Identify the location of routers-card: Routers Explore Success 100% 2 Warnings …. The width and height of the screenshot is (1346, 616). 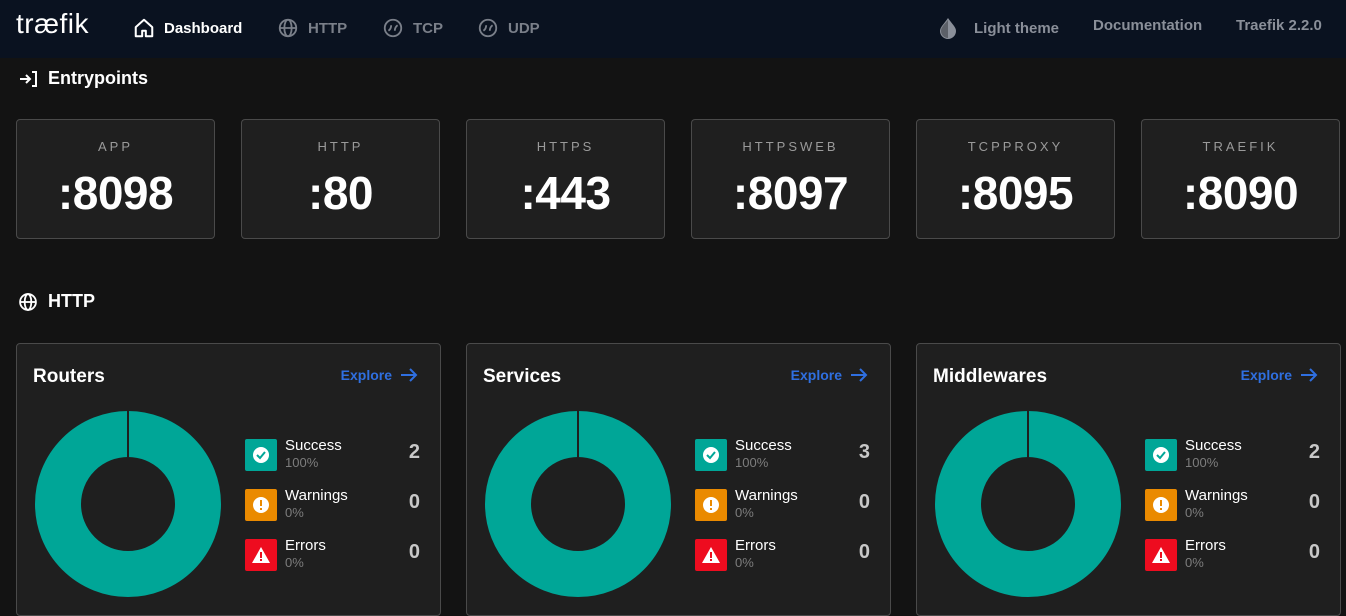
(228, 479).